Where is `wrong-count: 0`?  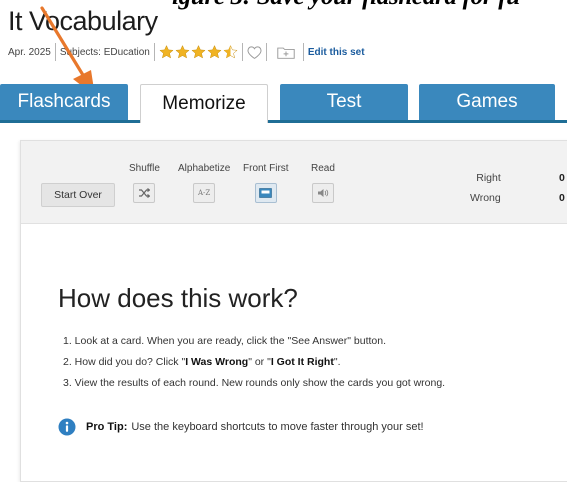
wrong-count: 0 is located at coordinates (562, 198).